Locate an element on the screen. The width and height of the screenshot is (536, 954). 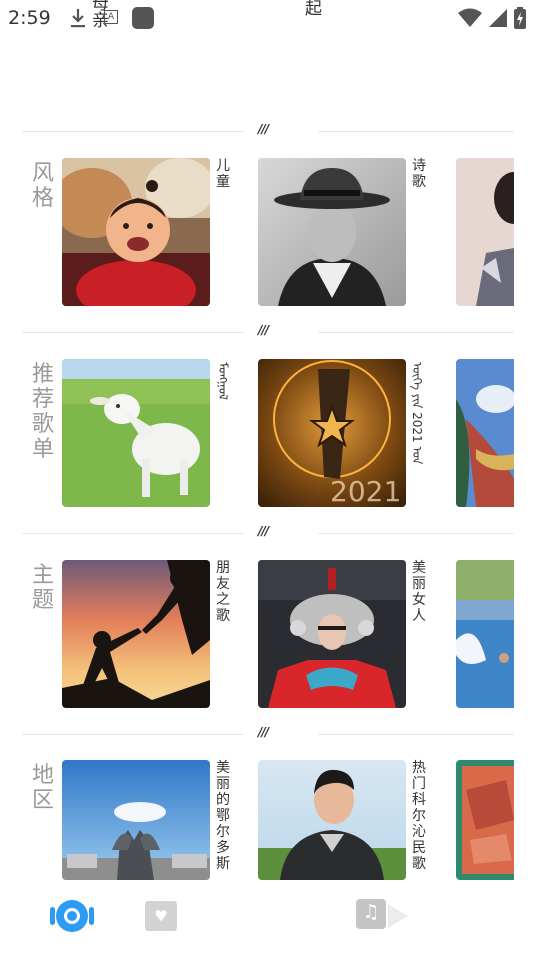
battery-charging-icon is located at coordinates (520, 18).